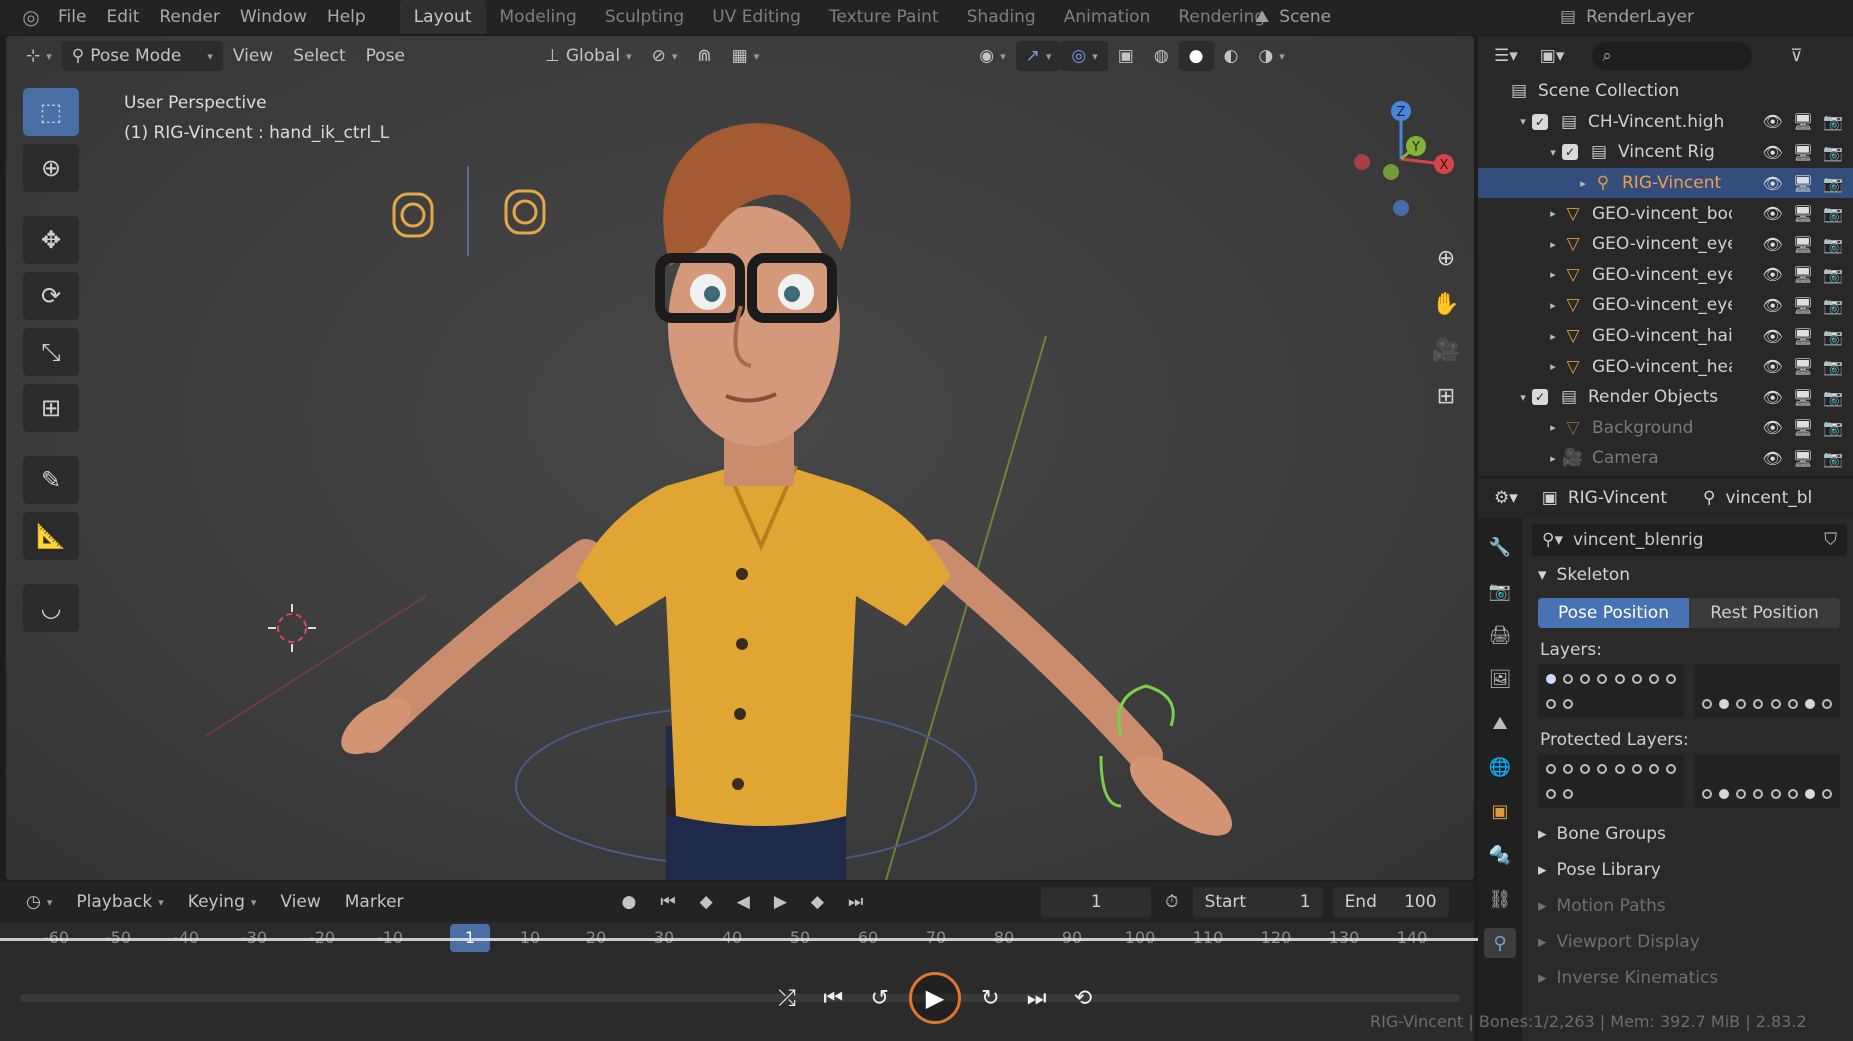  What do you see at coordinates (1665, 366) in the screenshot?
I see `outliner-row: ▸ ▽ GEO-vincent_hea 👁 🖥 📷` at bounding box center [1665, 366].